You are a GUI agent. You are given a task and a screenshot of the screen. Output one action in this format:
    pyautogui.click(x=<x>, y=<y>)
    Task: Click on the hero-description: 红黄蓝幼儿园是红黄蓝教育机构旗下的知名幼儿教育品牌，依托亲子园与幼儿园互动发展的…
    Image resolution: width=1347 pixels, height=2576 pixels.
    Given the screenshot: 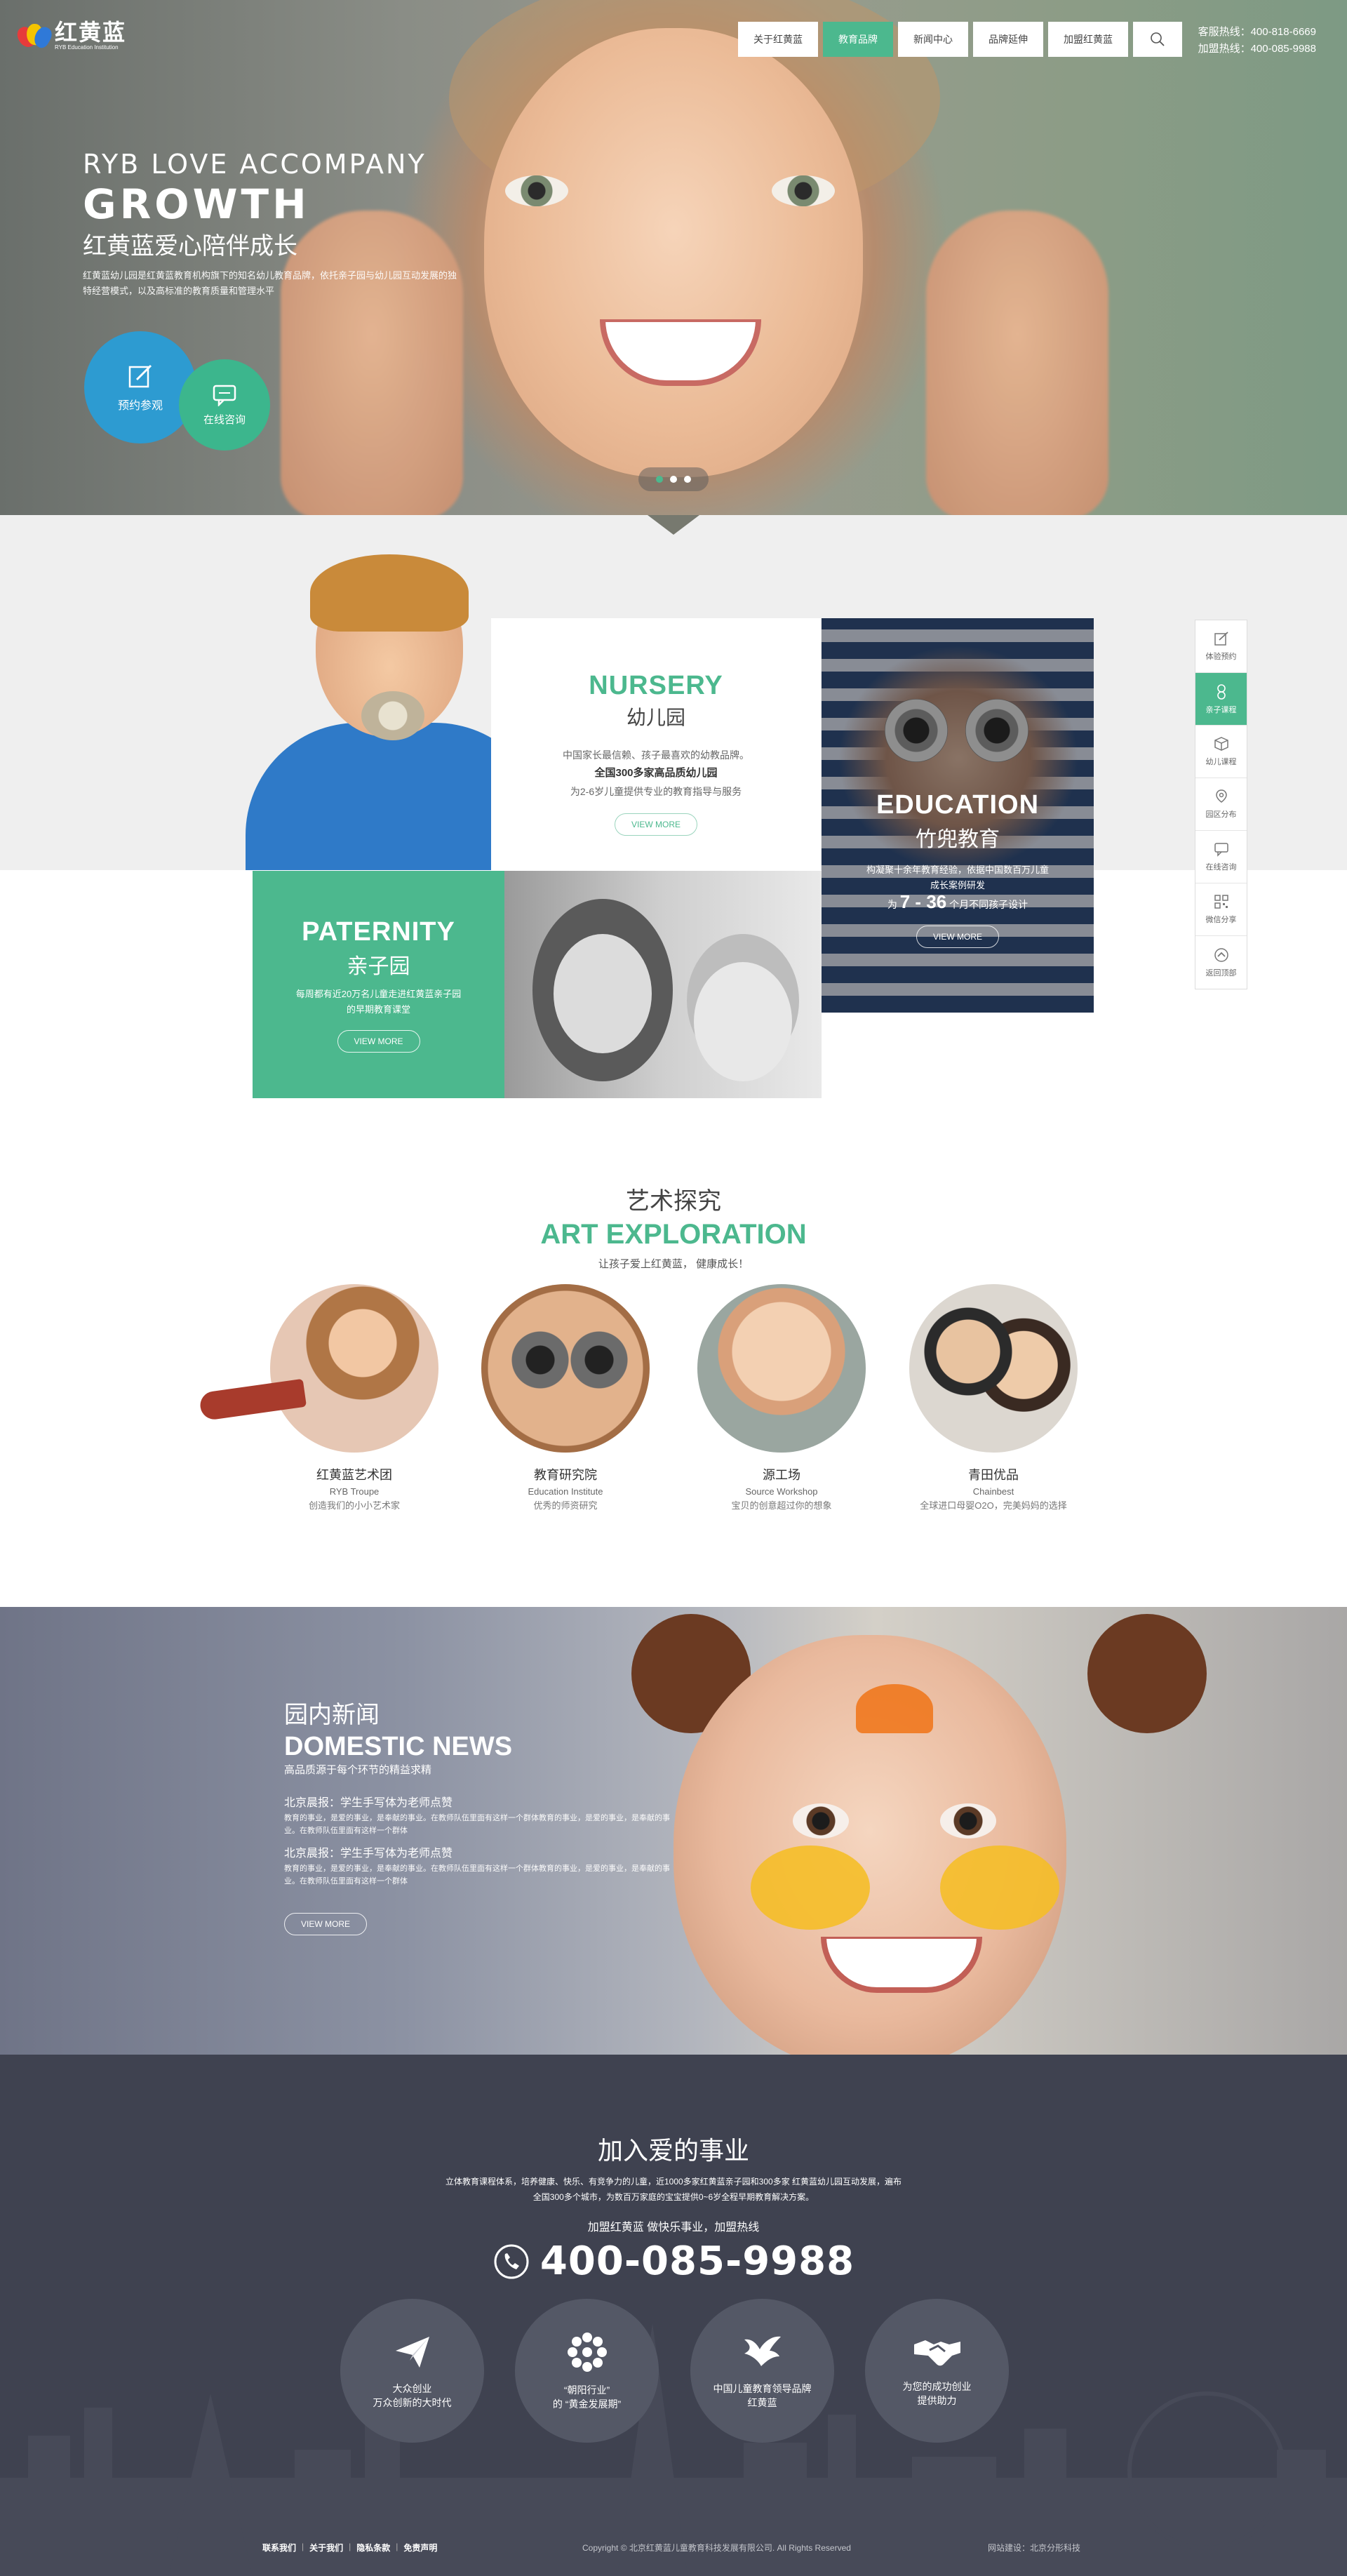 What is the action you would take?
    pyautogui.click(x=270, y=283)
    